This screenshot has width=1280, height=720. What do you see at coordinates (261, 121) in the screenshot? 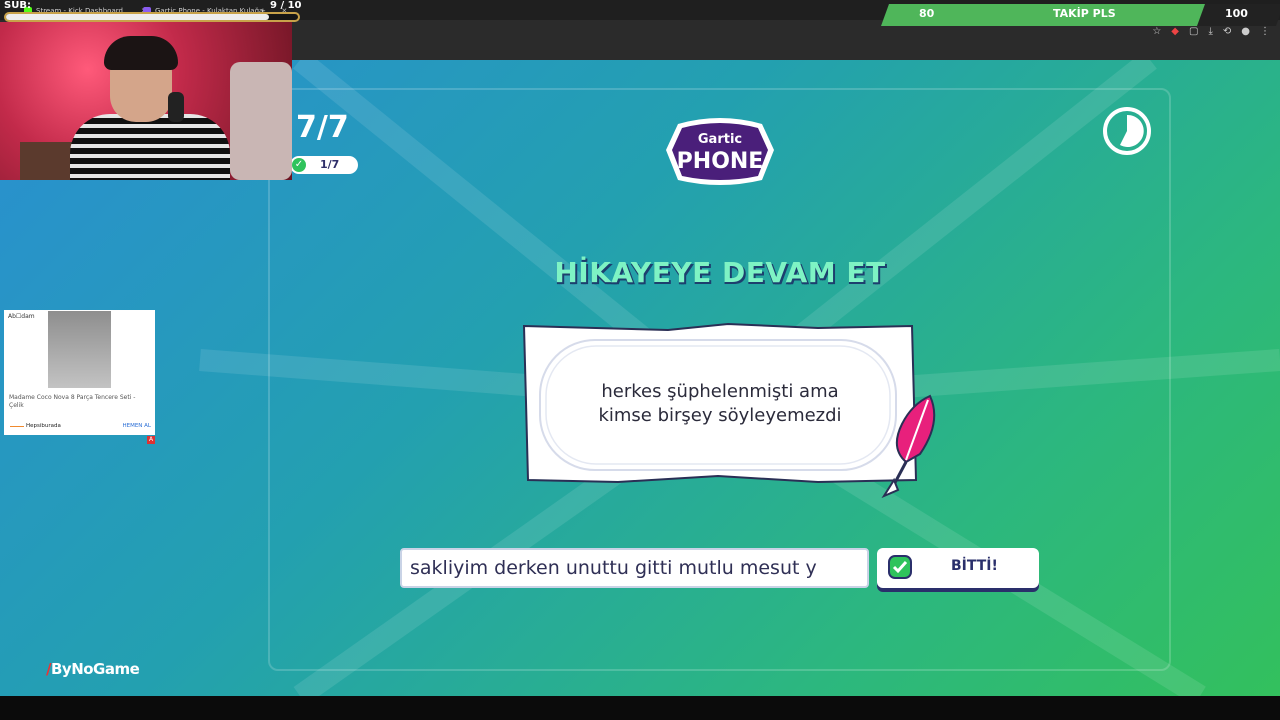
I see `chair` at bounding box center [261, 121].